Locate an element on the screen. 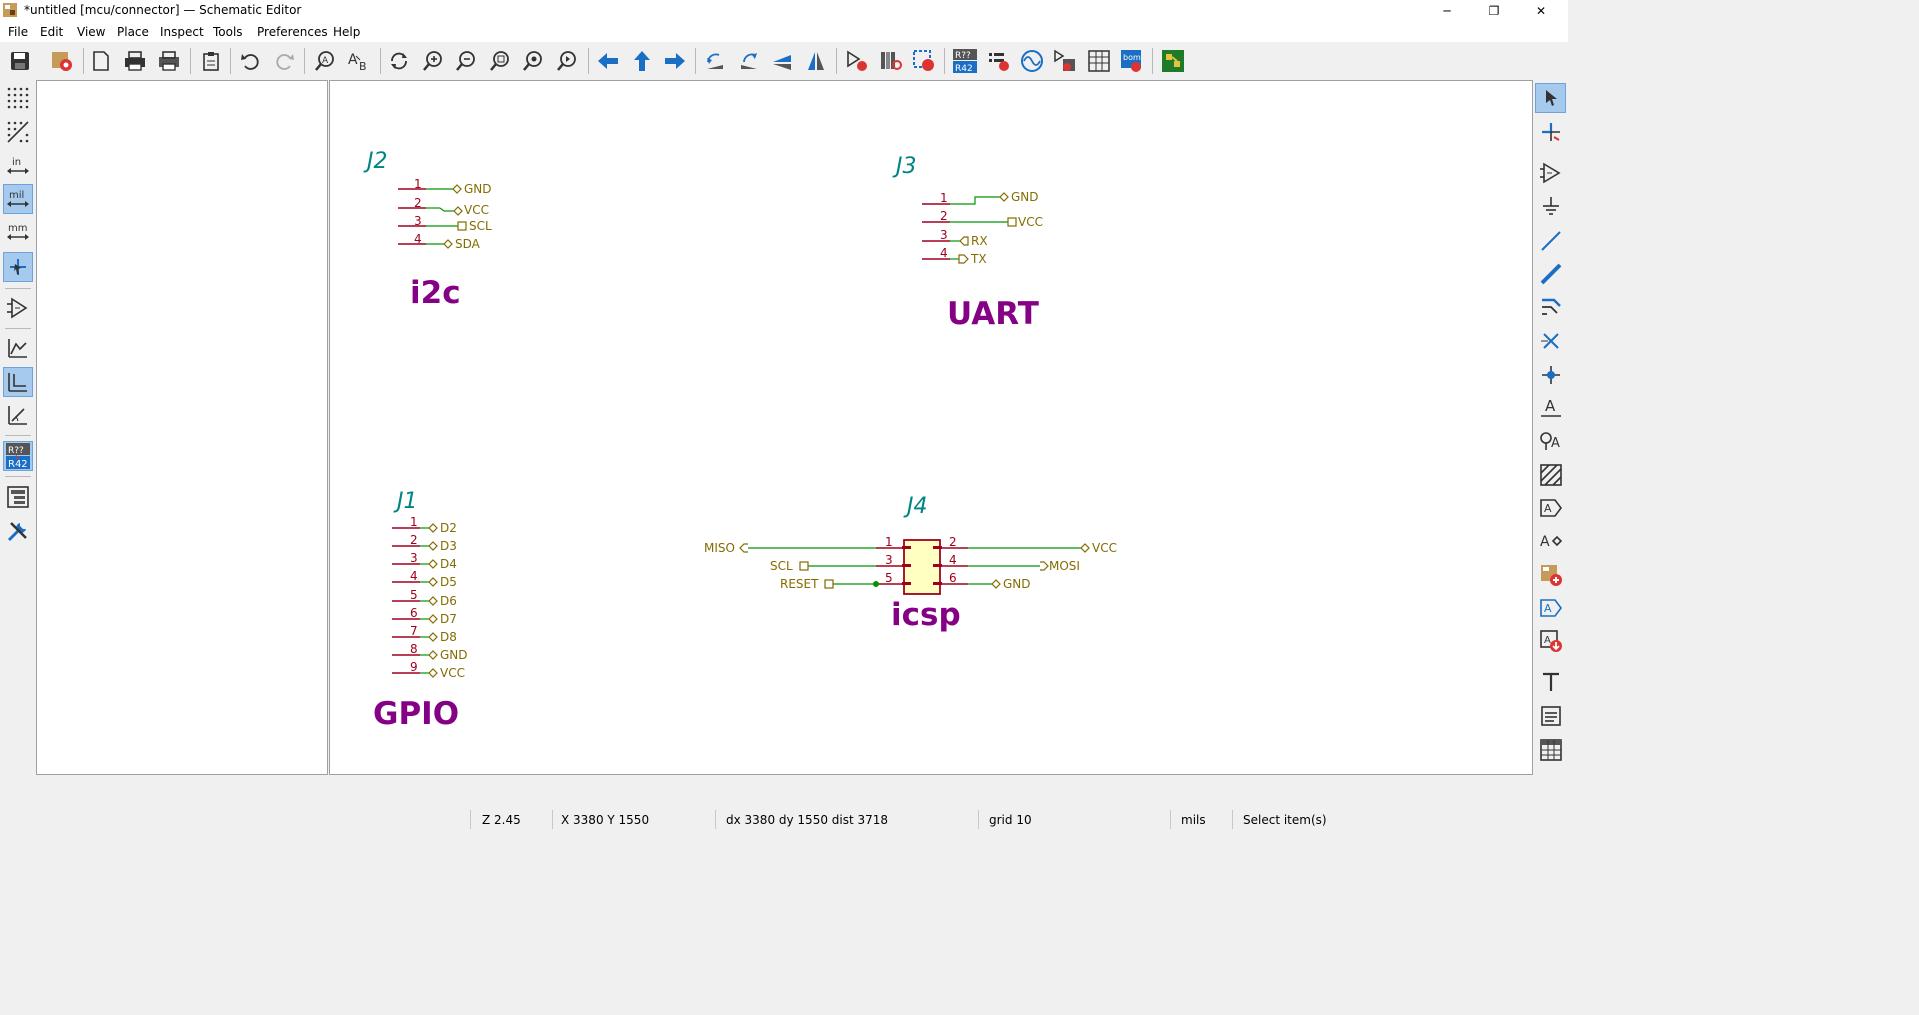 The image size is (1919, 1015). erc-icon is located at coordinates (999, 61).